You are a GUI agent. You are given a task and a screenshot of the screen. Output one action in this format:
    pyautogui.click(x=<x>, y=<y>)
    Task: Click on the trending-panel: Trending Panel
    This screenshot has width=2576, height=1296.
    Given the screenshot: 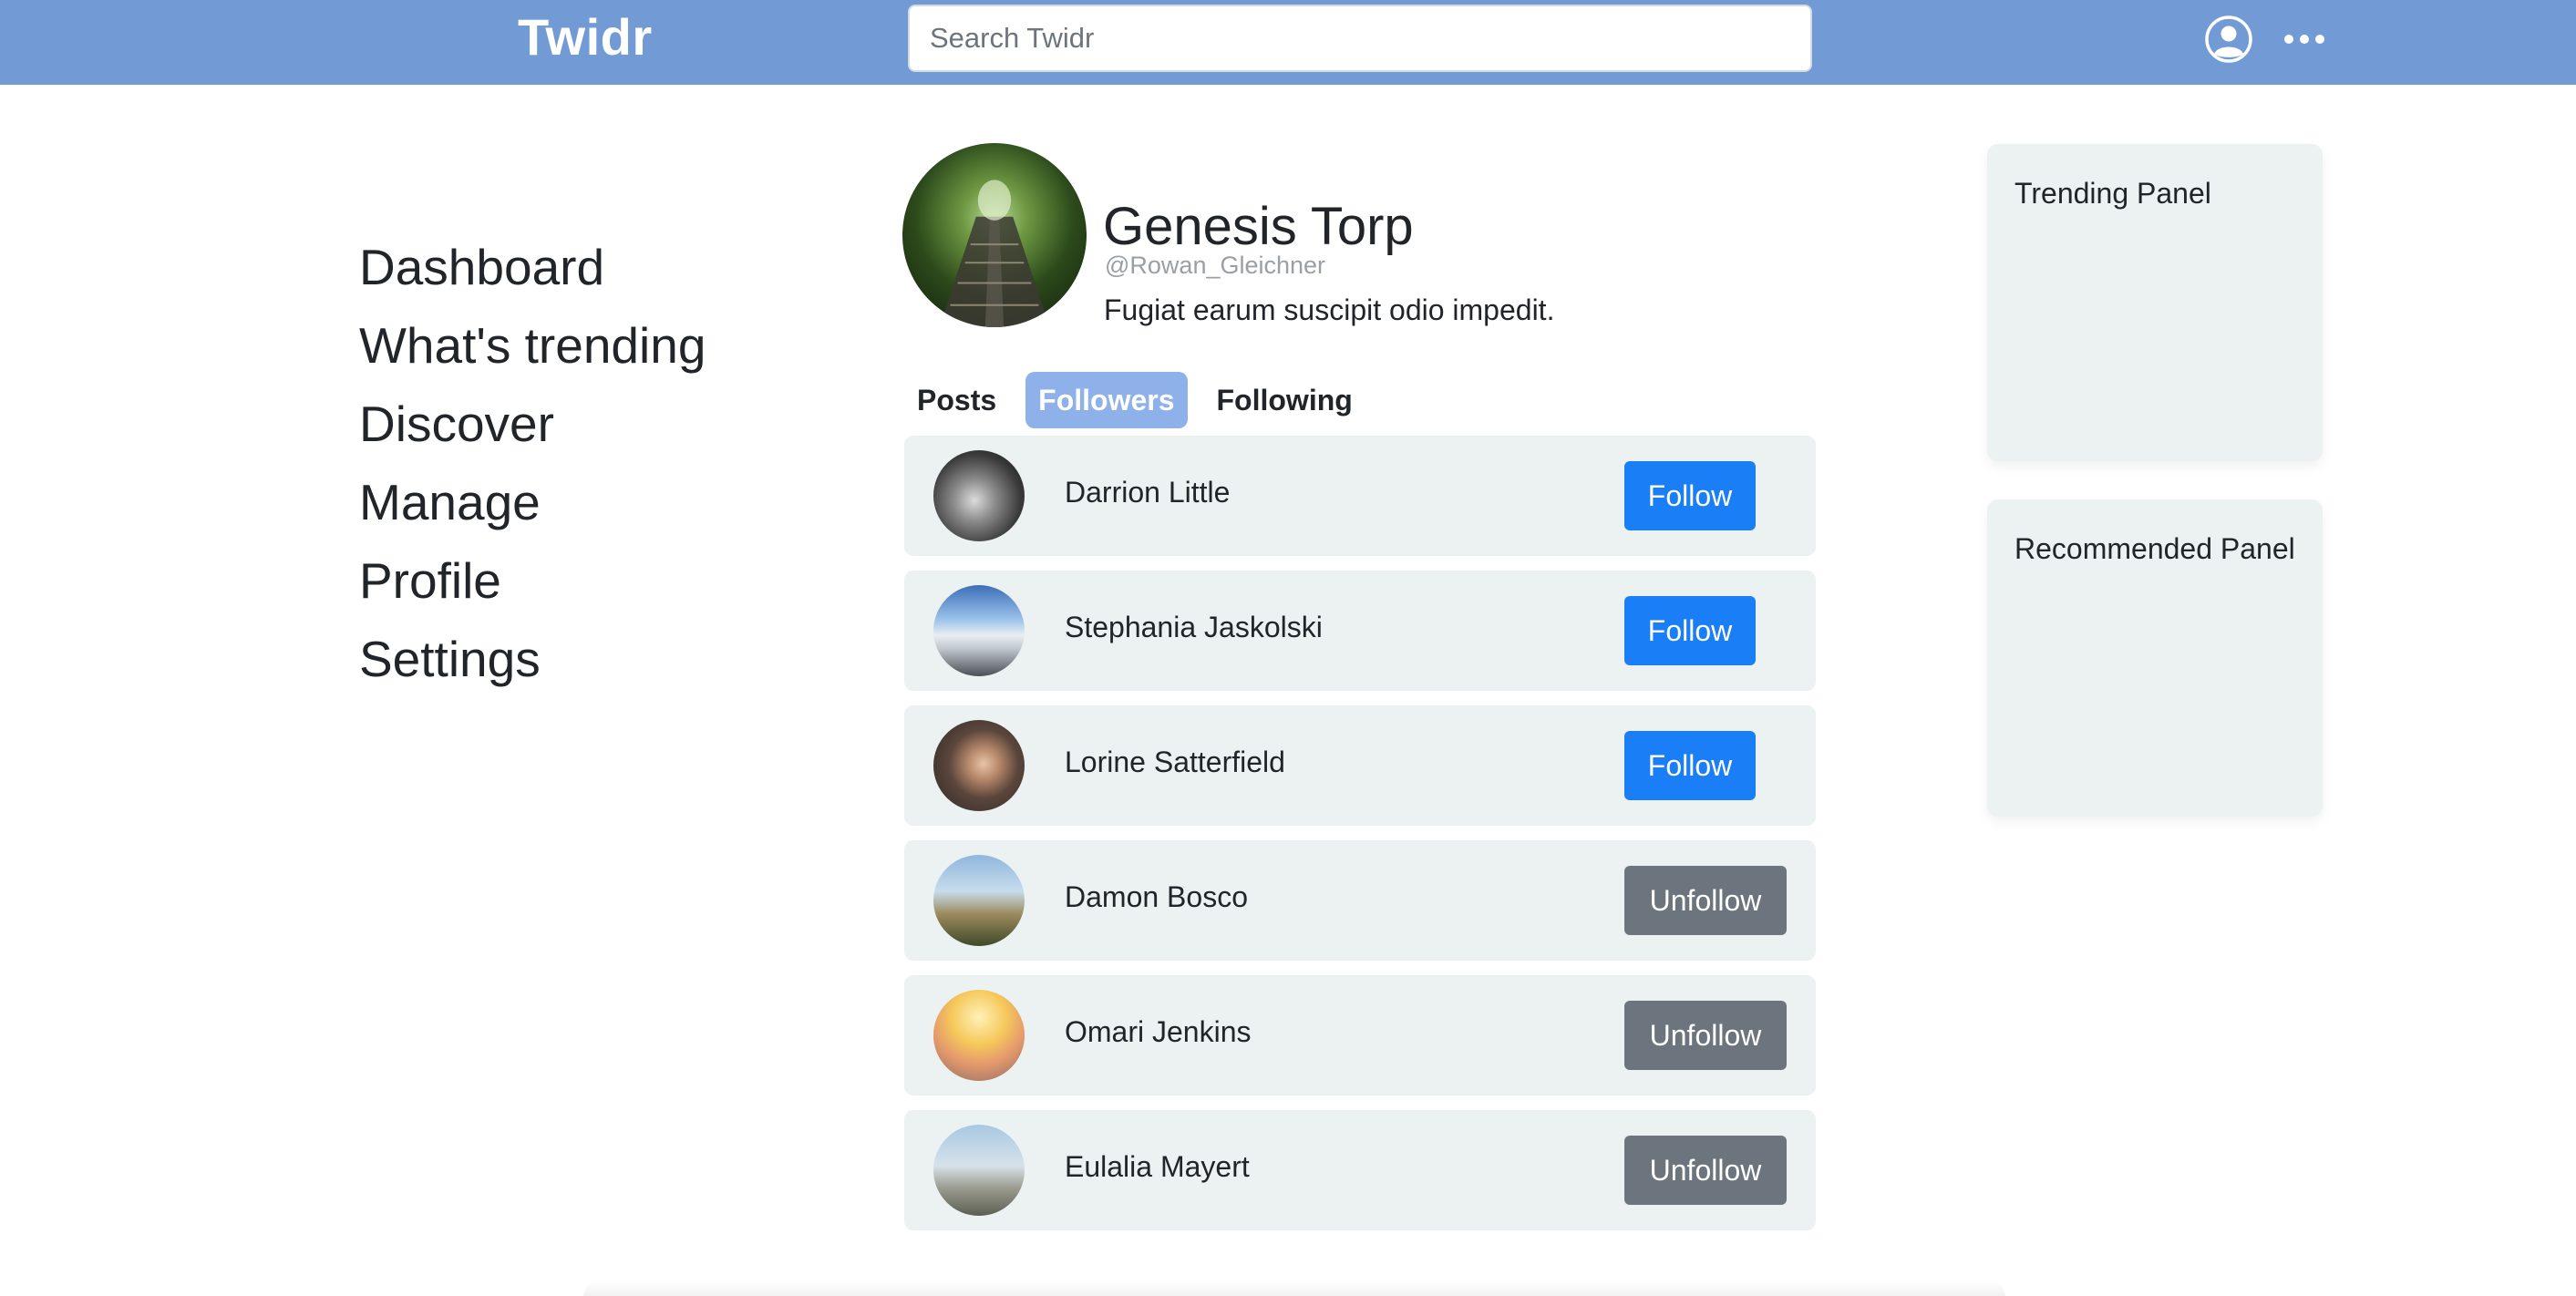 What is the action you would take?
    pyautogui.click(x=2155, y=302)
    